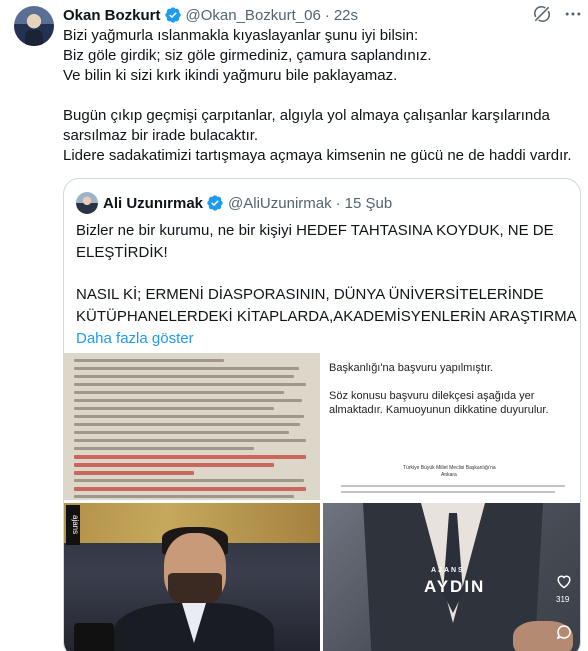  Describe the element at coordinates (346, 15) in the screenshot. I see `timestamp: 22s` at that location.